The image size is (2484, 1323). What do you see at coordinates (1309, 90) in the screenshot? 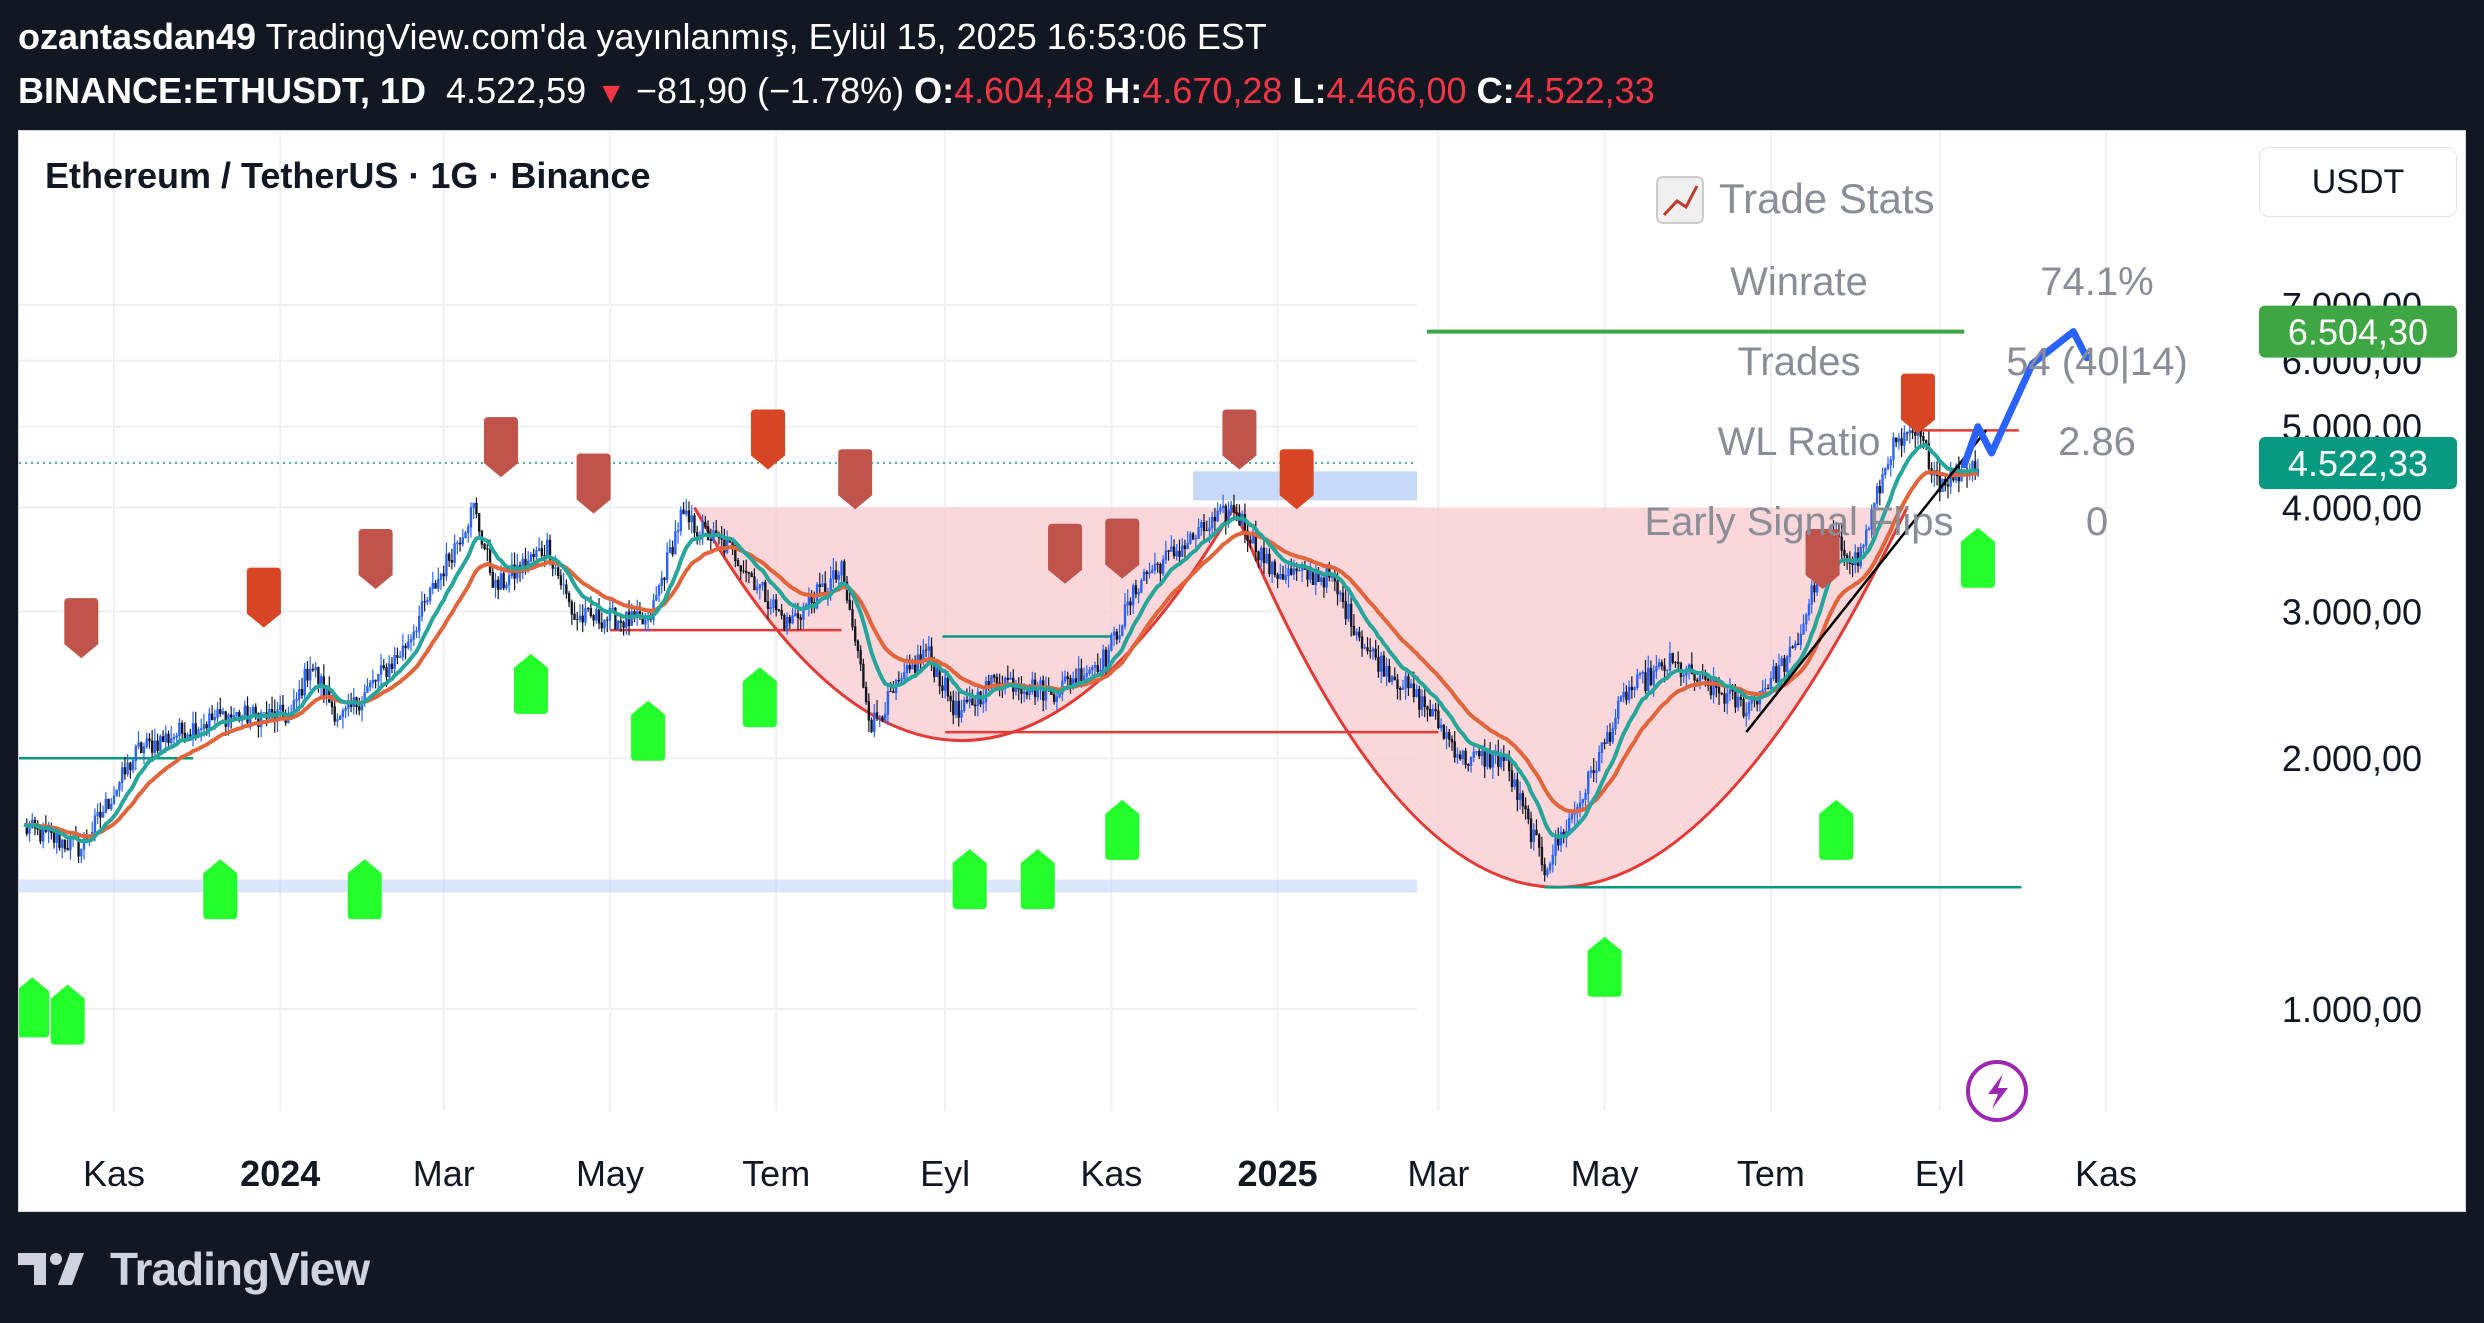
I see `low-label: L:` at bounding box center [1309, 90].